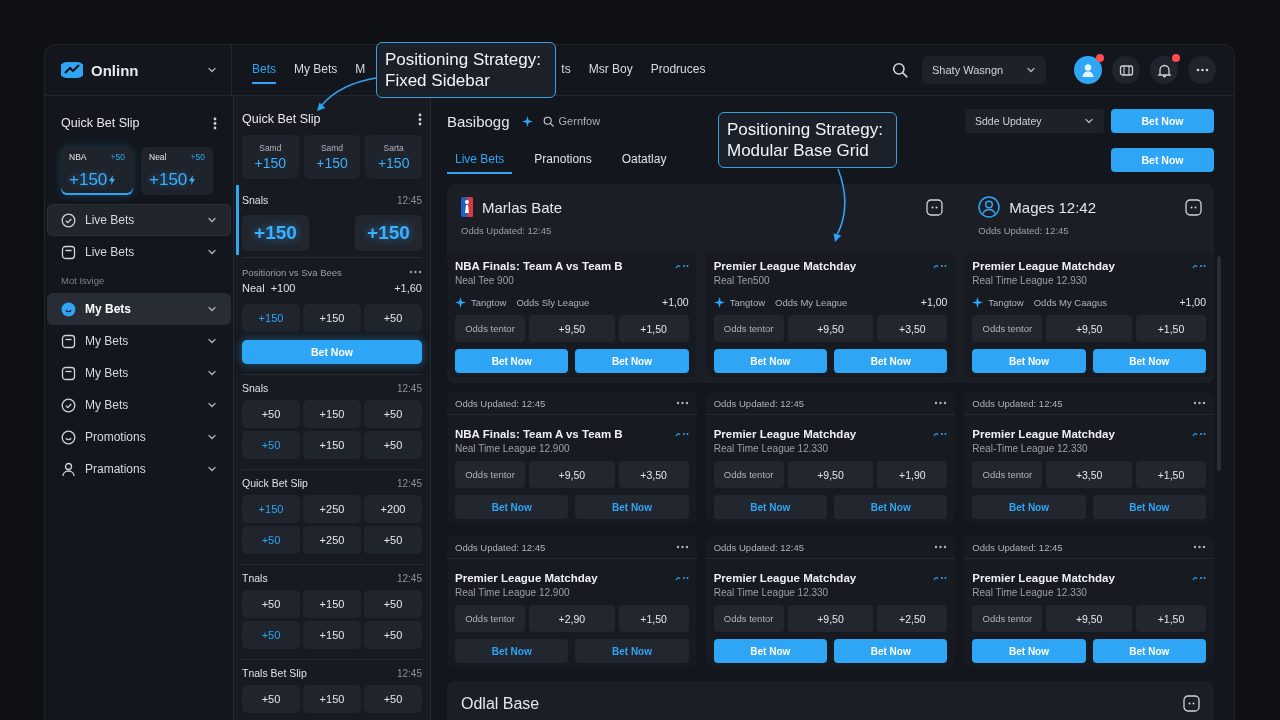 This screenshot has height=720, width=1280. Describe the element at coordinates (360, 70) in the screenshot. I see `nav-tab: M` at that location.